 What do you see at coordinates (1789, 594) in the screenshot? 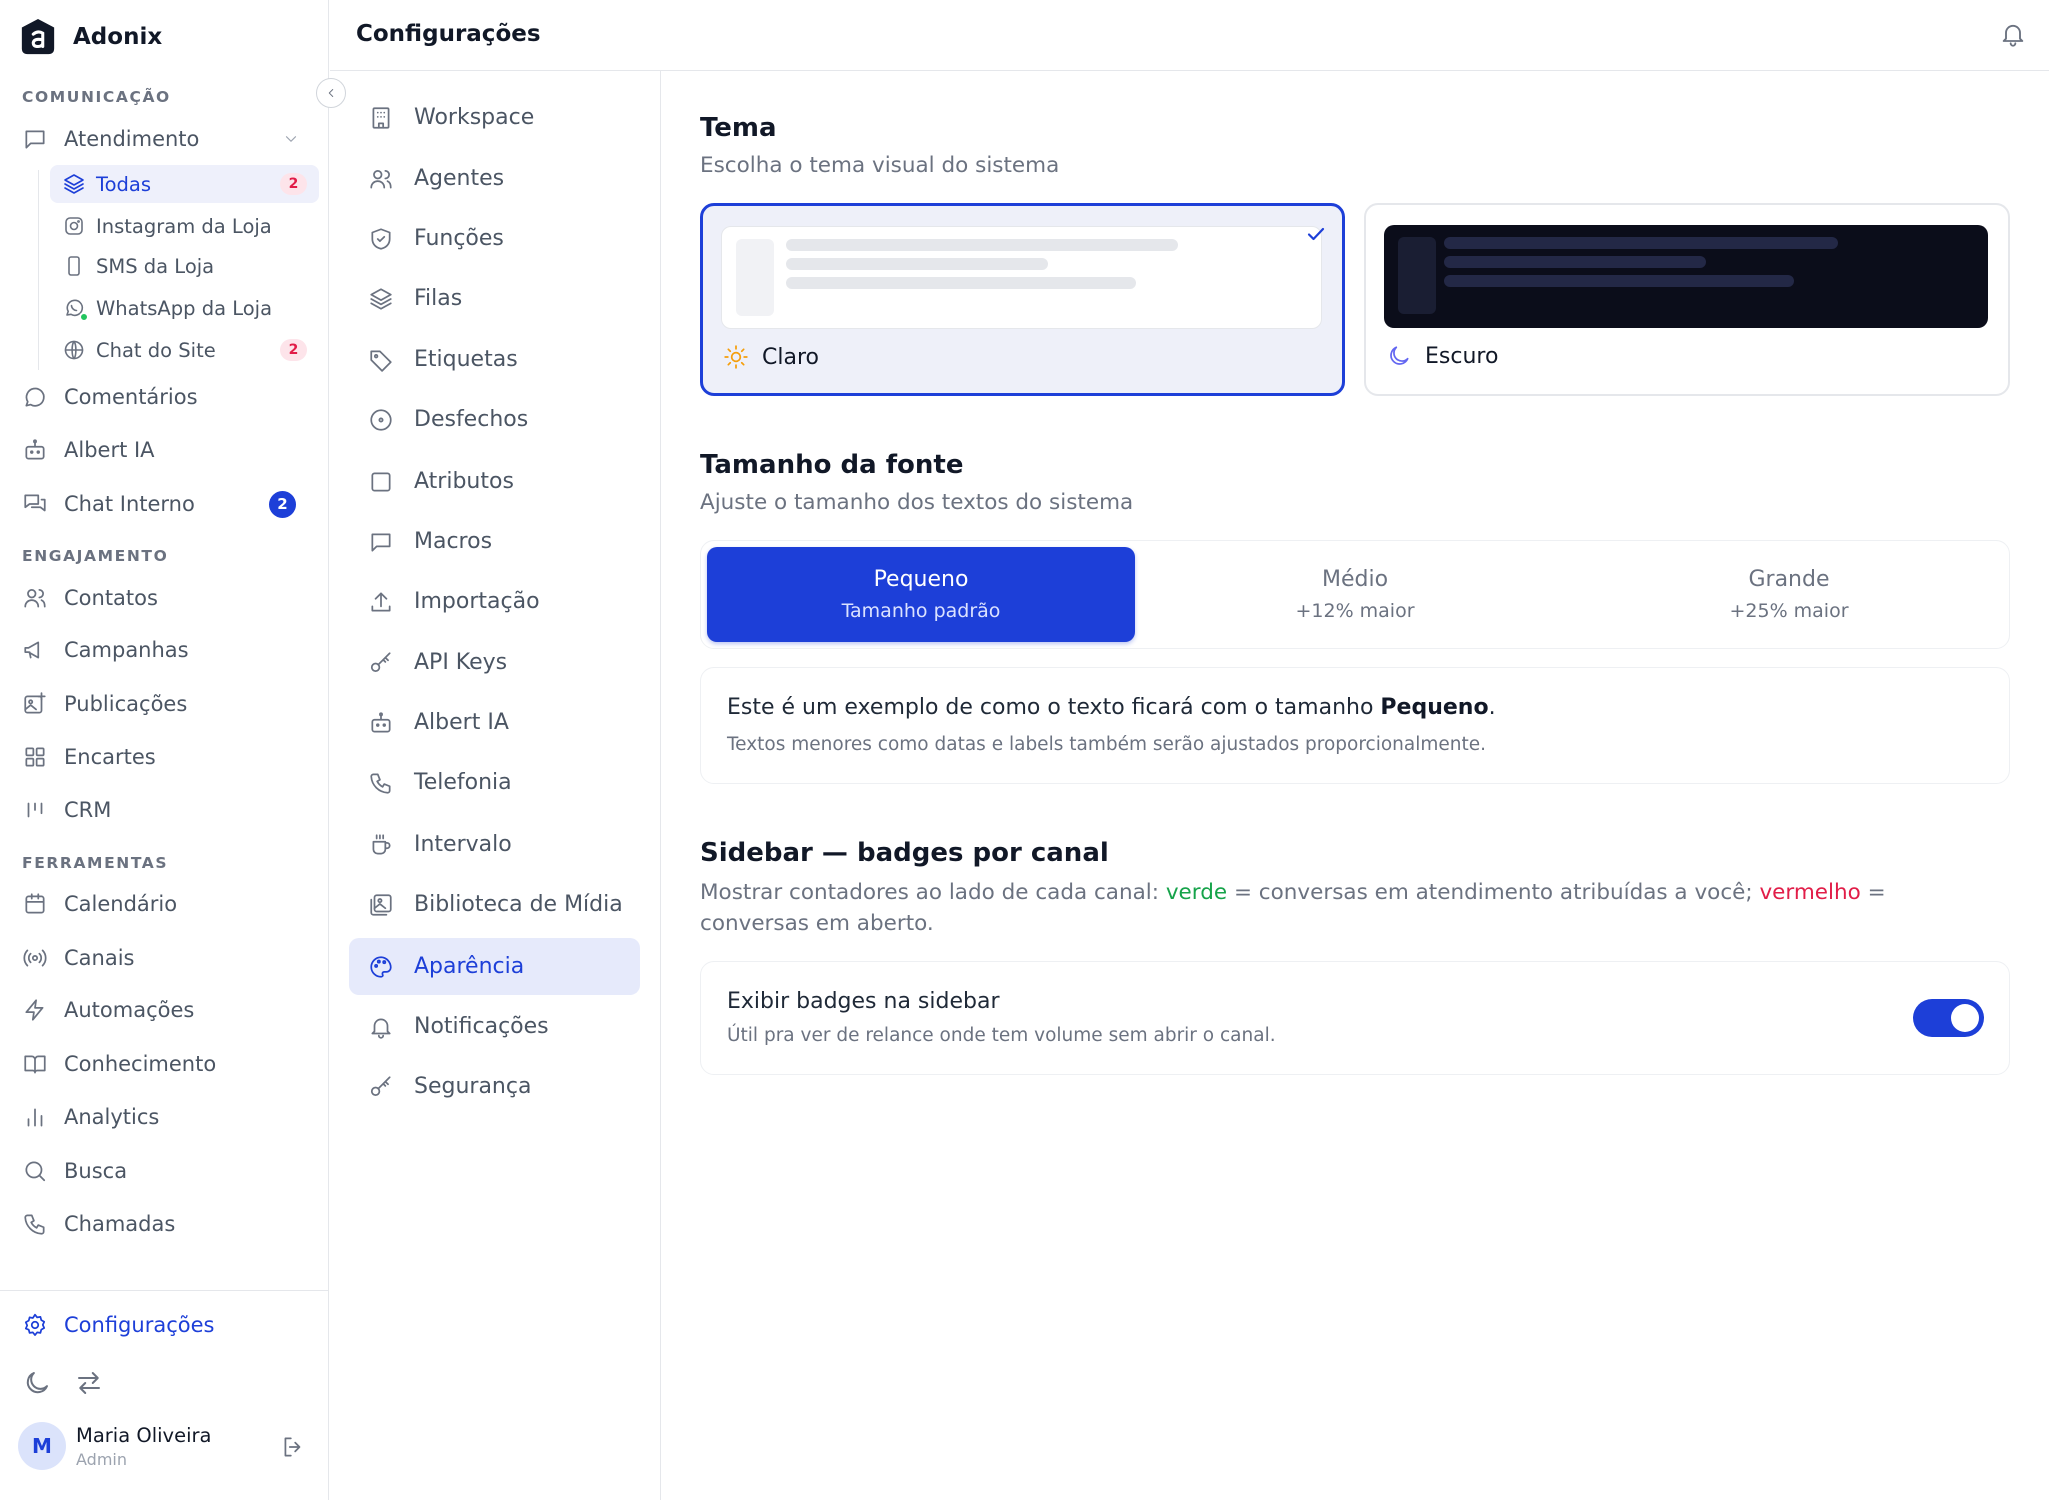
I see `font-size-option-grande: Grande +25% maior` at bounding box center [1789, 594].